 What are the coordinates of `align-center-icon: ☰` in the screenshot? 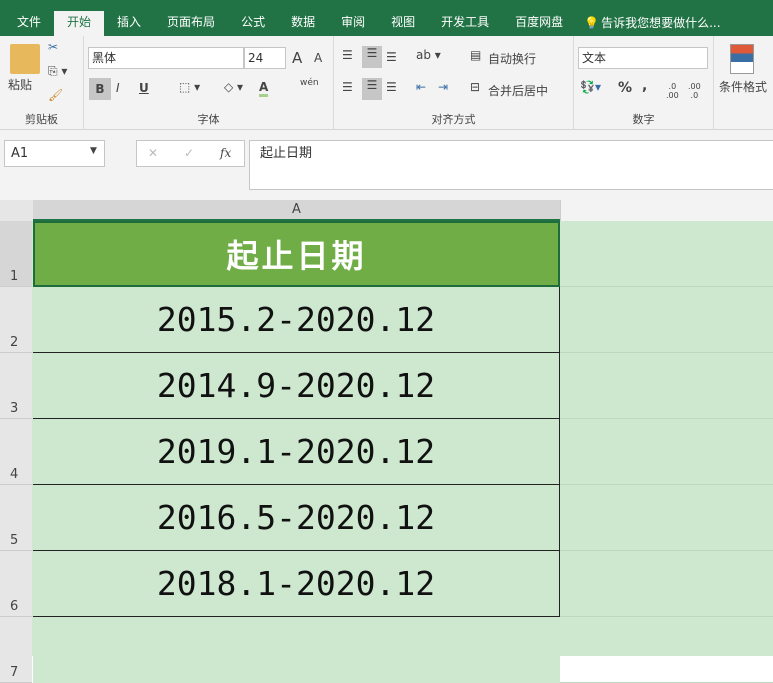 It's located at (372, 89).